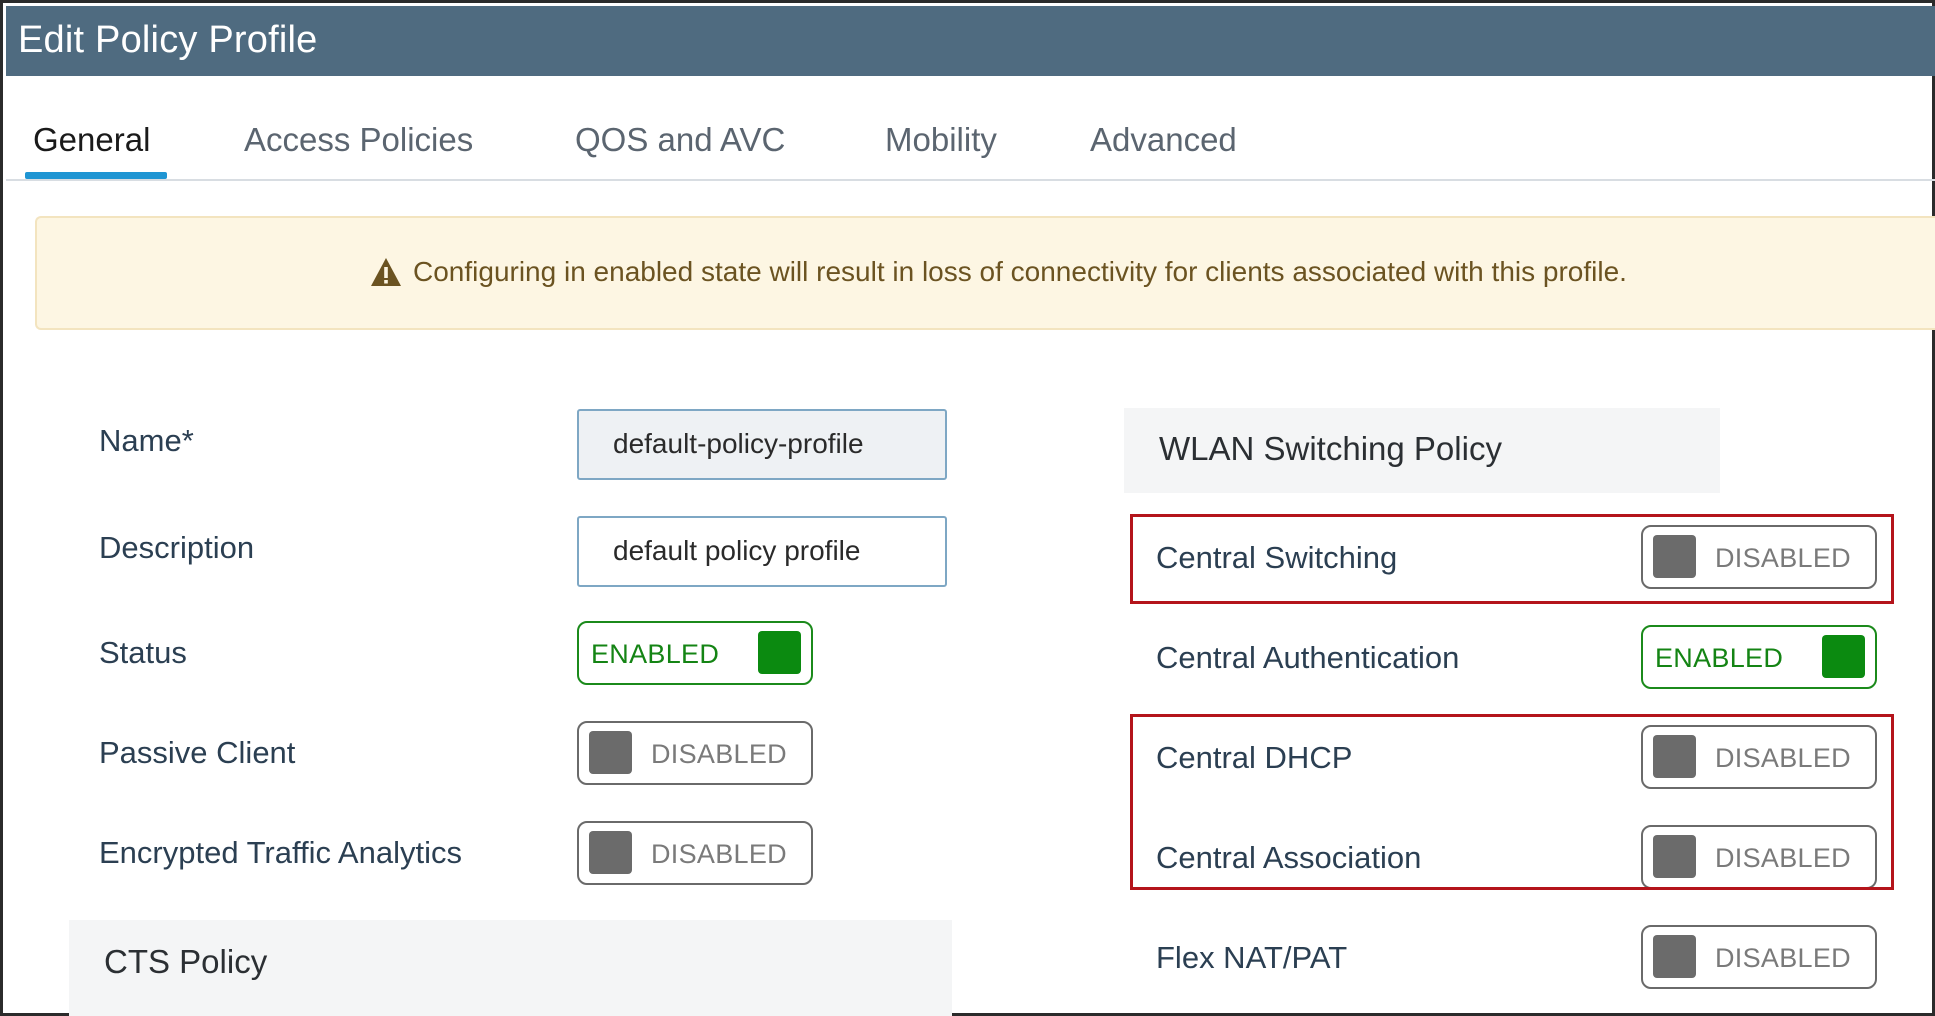  Describe the element at coordinates (91, 140) in the screenshot. I see `tab-general: General` at that location.